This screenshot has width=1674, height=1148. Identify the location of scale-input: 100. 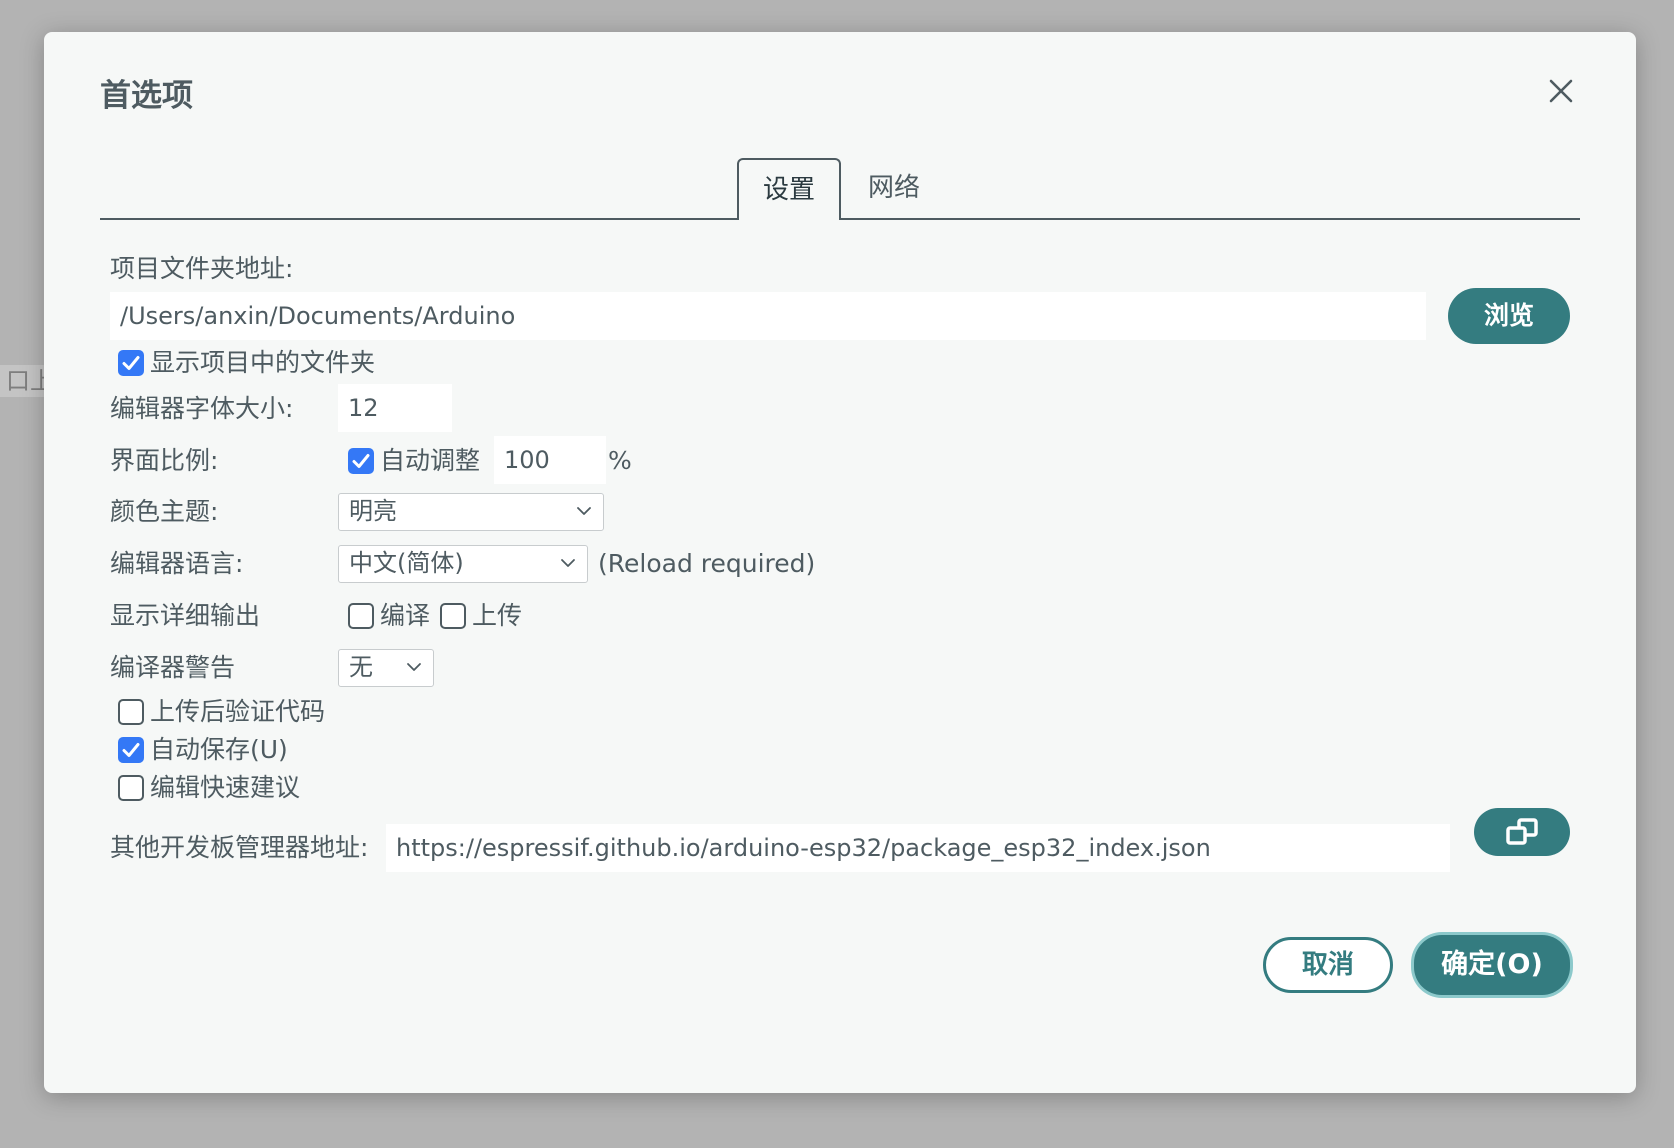
(550, 460).